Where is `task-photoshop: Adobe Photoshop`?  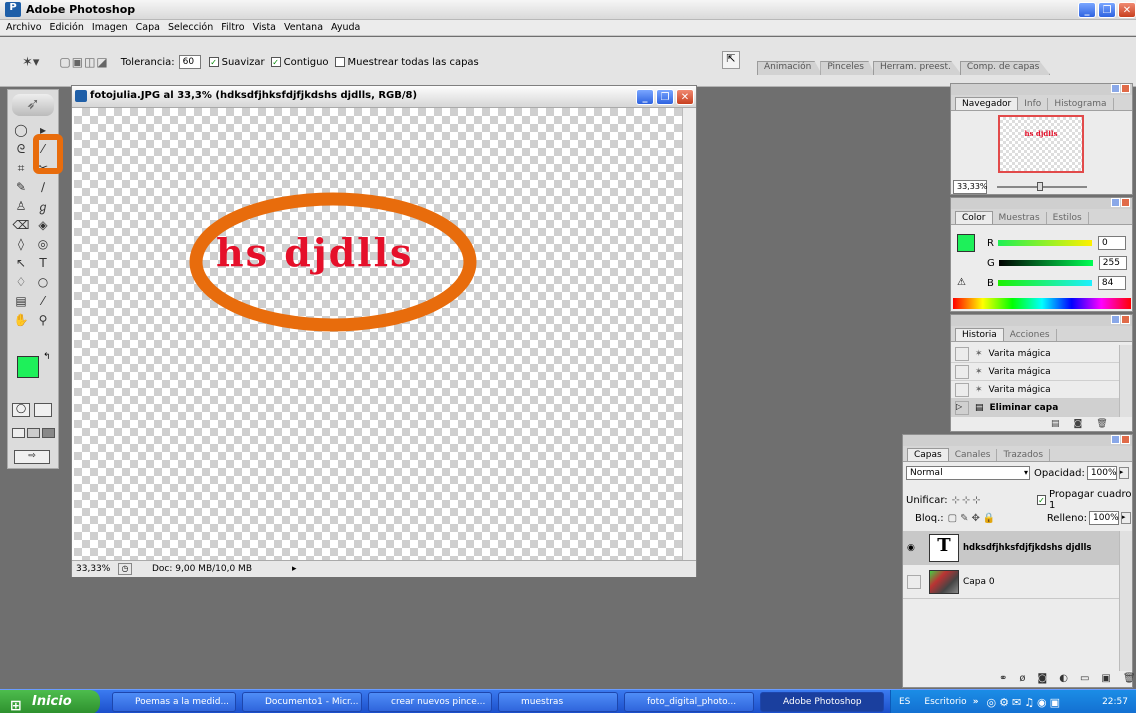
task-photoshop: Adobe Photoshop is located at coordinates (822, 702).